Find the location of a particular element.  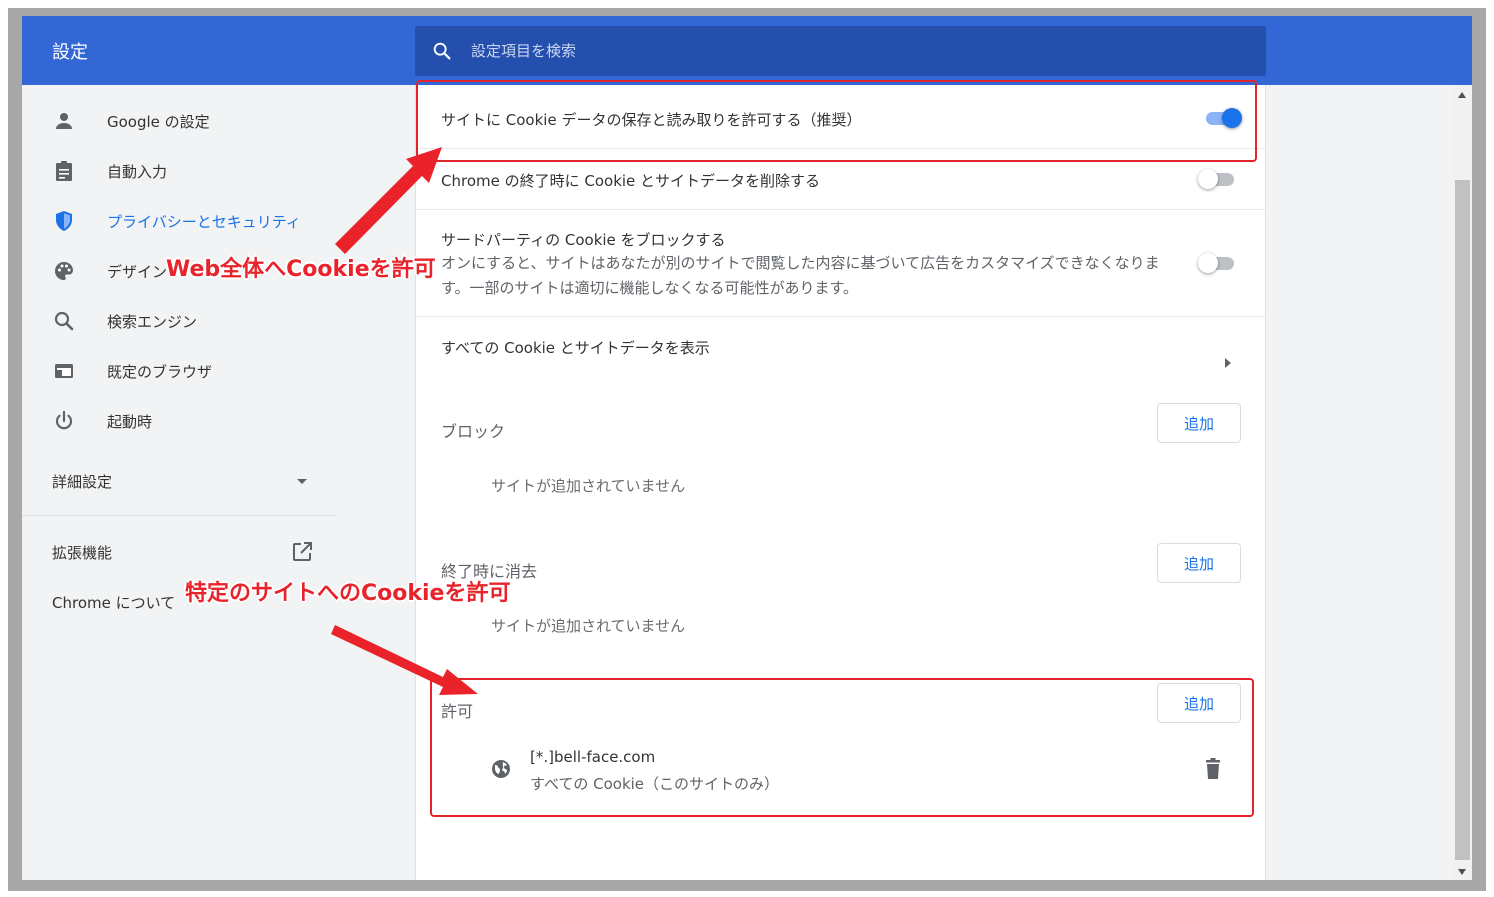

clear-on-exit-label: Chrome の終了時に Cookie とサイトデータを削除する is located at coordinates (631, 181).